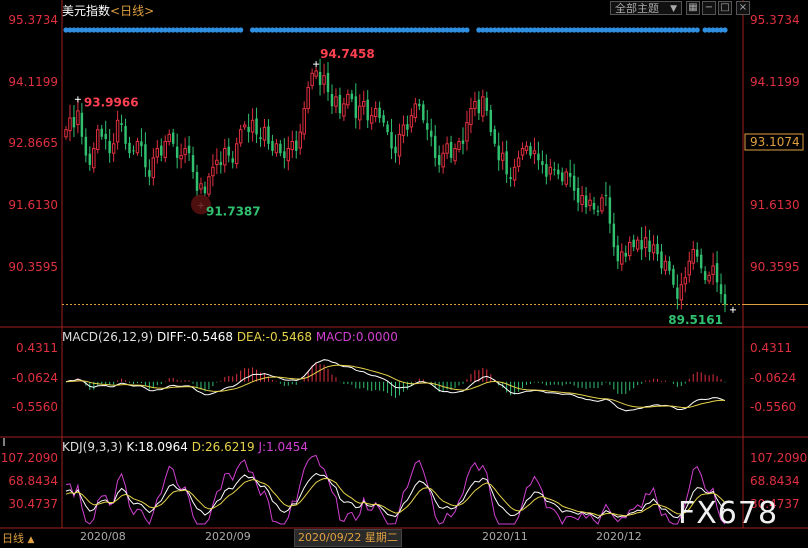 This screenshot has width=808, height=548. Describe the element at coordinates (775, 267) in the screenshot. I see `price-tick-label: 90.3595` at that location.